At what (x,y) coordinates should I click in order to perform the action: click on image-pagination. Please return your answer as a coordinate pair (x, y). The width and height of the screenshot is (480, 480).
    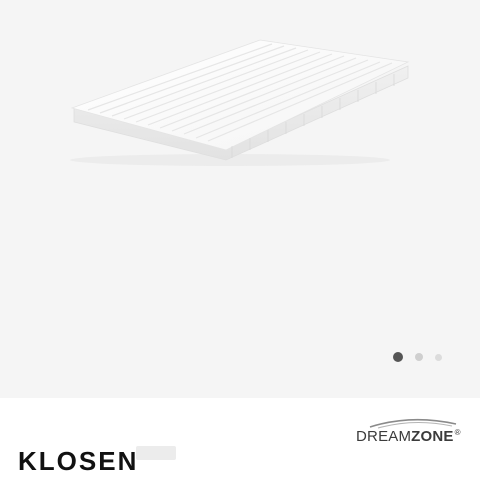
    Looking at the image, I should click on (417, 357).